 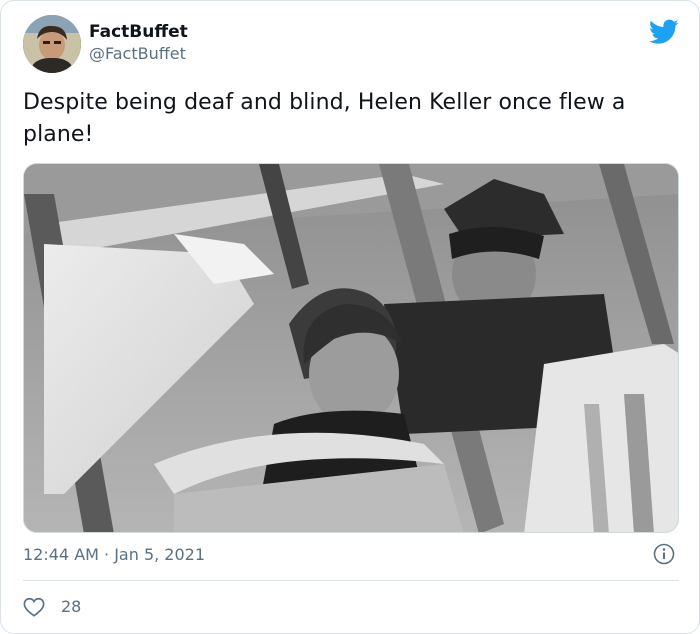 What do you see at coordinates (52, 44) in the screenshot?
I see `avatar` at bounding box center [52, 44].